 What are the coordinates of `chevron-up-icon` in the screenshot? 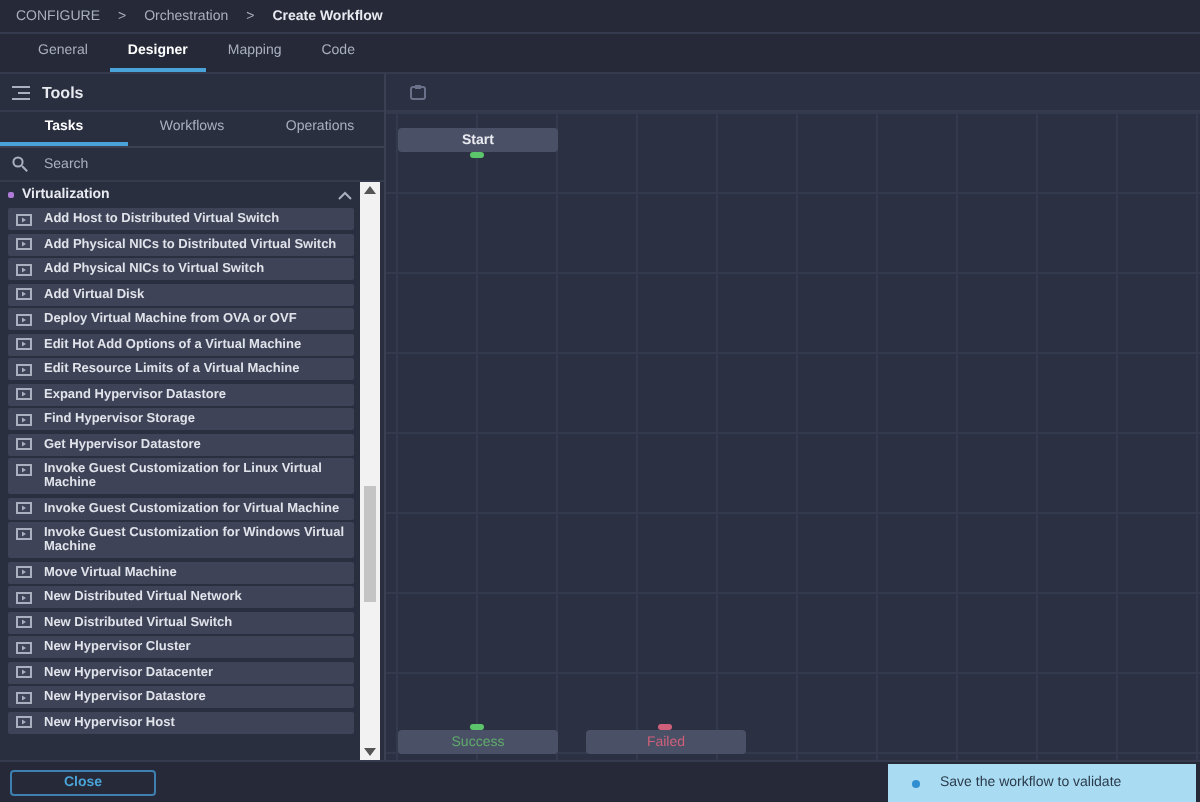 It's located at (345, 194).